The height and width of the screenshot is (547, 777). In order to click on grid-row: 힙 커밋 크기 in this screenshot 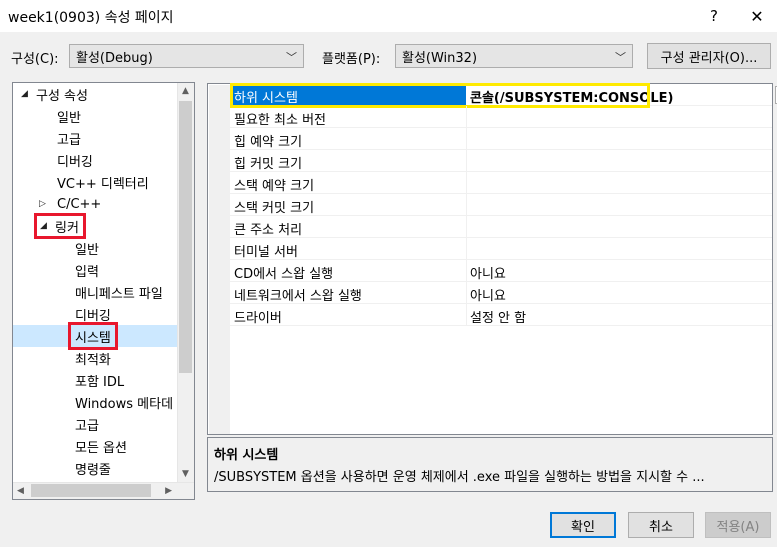, I will do `click(501, 161)`.